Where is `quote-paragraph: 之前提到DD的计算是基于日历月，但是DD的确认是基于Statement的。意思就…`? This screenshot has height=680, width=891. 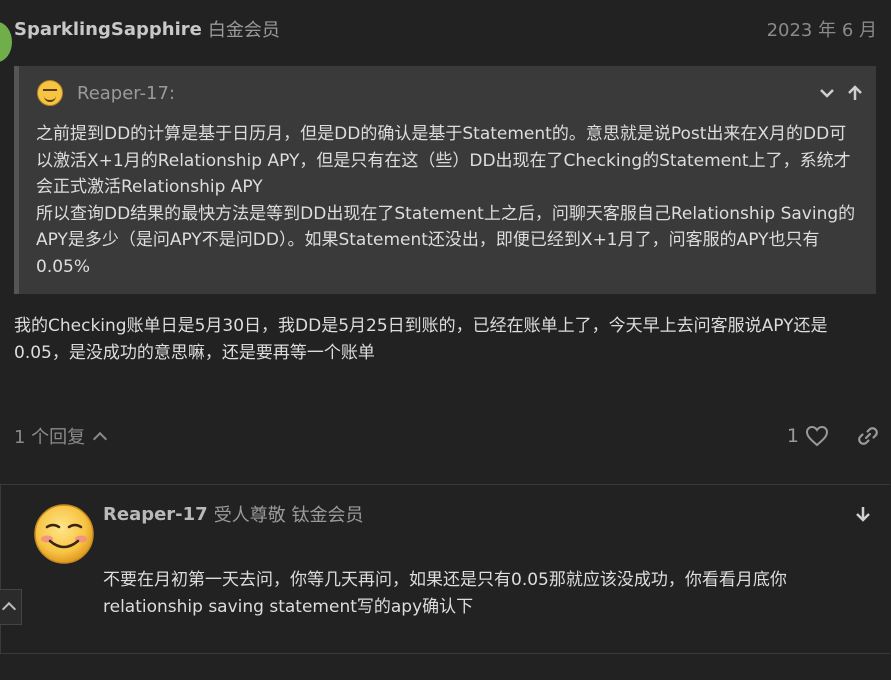
quote-paragraph: 之前提到DD的计算是基于日历月，但是DD的确认是基于Statement的。意思就… is located at coordinates (443, 160).